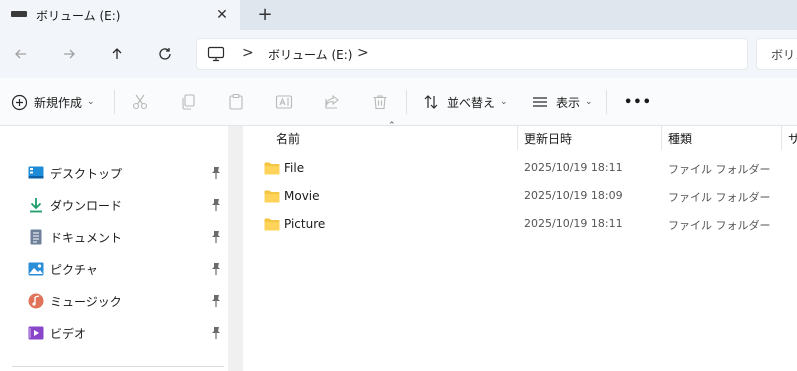 Image resolution: width=797 pixels, height=371 pixels. Describe the element at coordinates (36, 333) in the screenshot. I see `video-icon` at that location.